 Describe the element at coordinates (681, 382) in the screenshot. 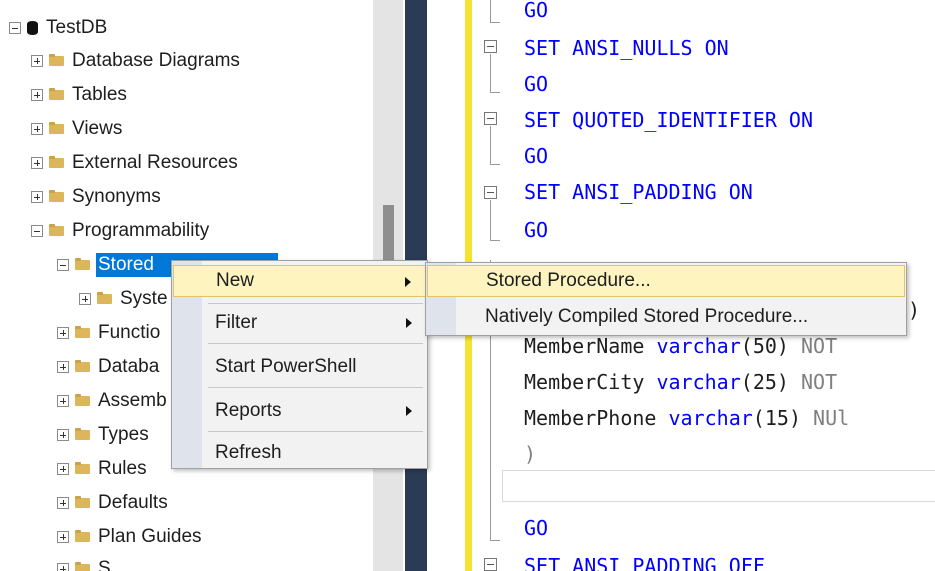

I see `code-line: MemberCity varchar(25) NOT` at that location.